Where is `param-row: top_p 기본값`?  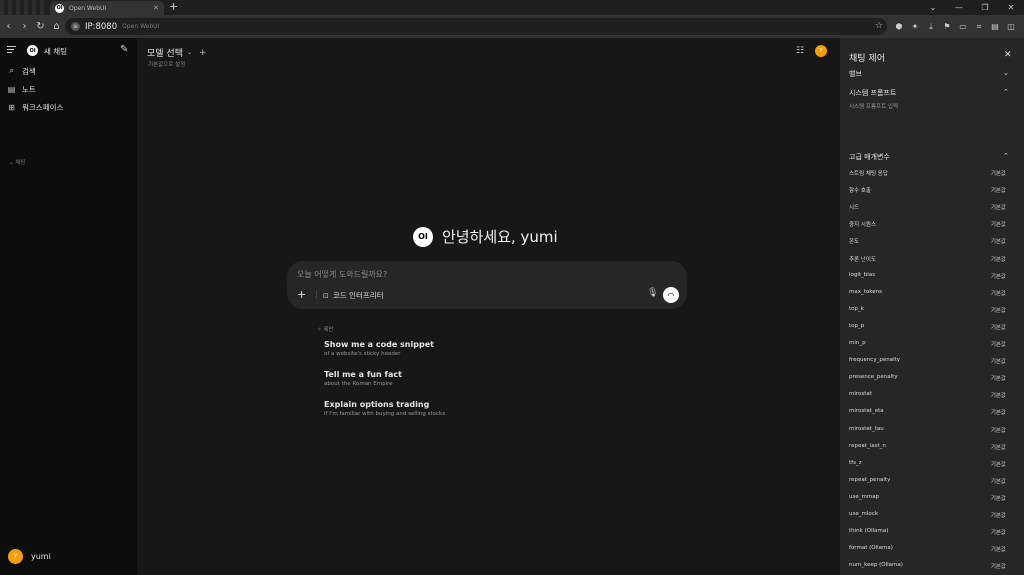
param-row: top_p 기본값 is located at coordinates (927, 327).